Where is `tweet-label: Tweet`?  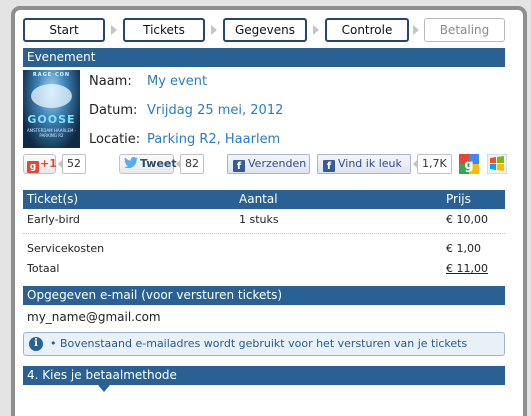 tweet-label: Tweet is located at coordinates (158, 163).